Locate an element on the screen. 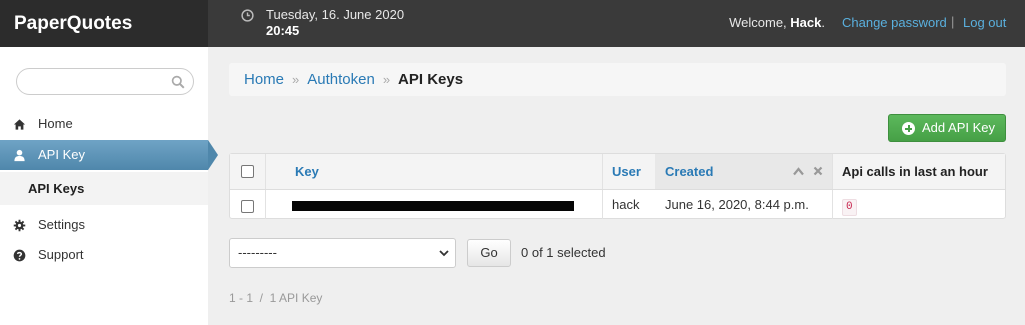  breadcrumb: Home » Authtoken » API Keys is located at coordinates (617, 79).